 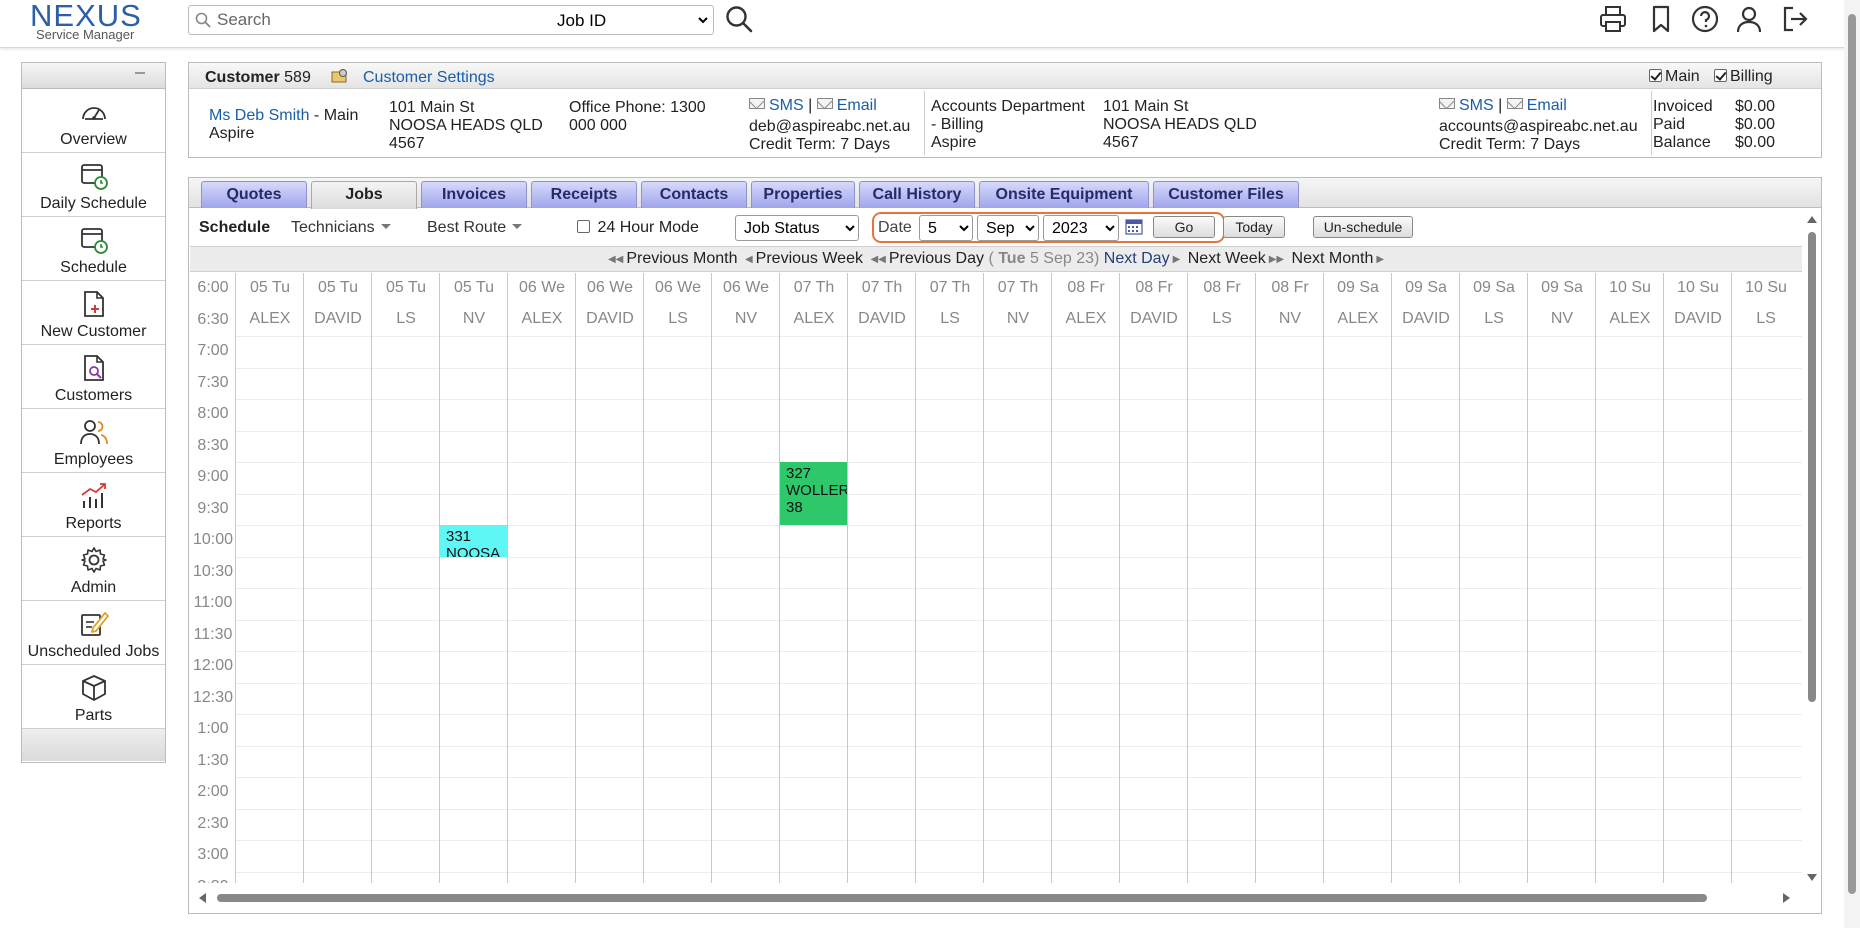 I want to click on schedule-job-block: 327 WOLLER 38, so click(x=813, y=493).